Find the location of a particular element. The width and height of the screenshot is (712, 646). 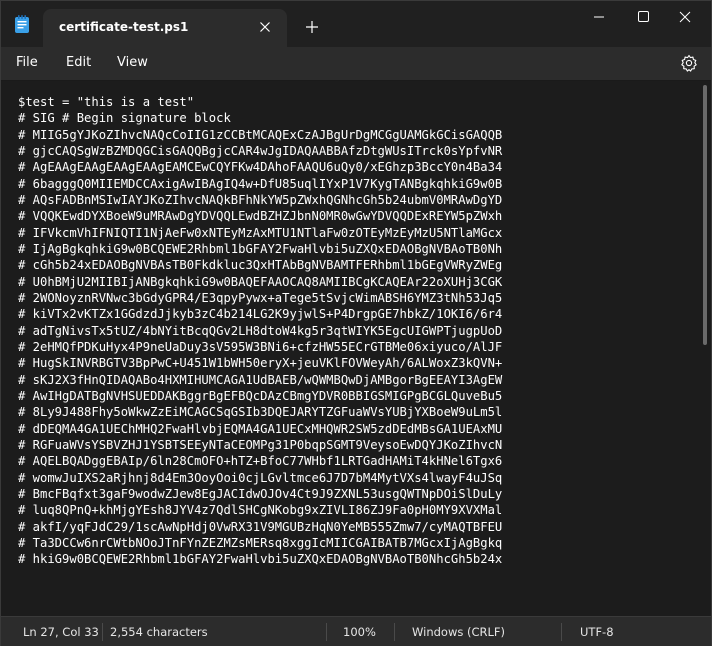

menu-bar: File Edit View is located at coordinates (356, 64).